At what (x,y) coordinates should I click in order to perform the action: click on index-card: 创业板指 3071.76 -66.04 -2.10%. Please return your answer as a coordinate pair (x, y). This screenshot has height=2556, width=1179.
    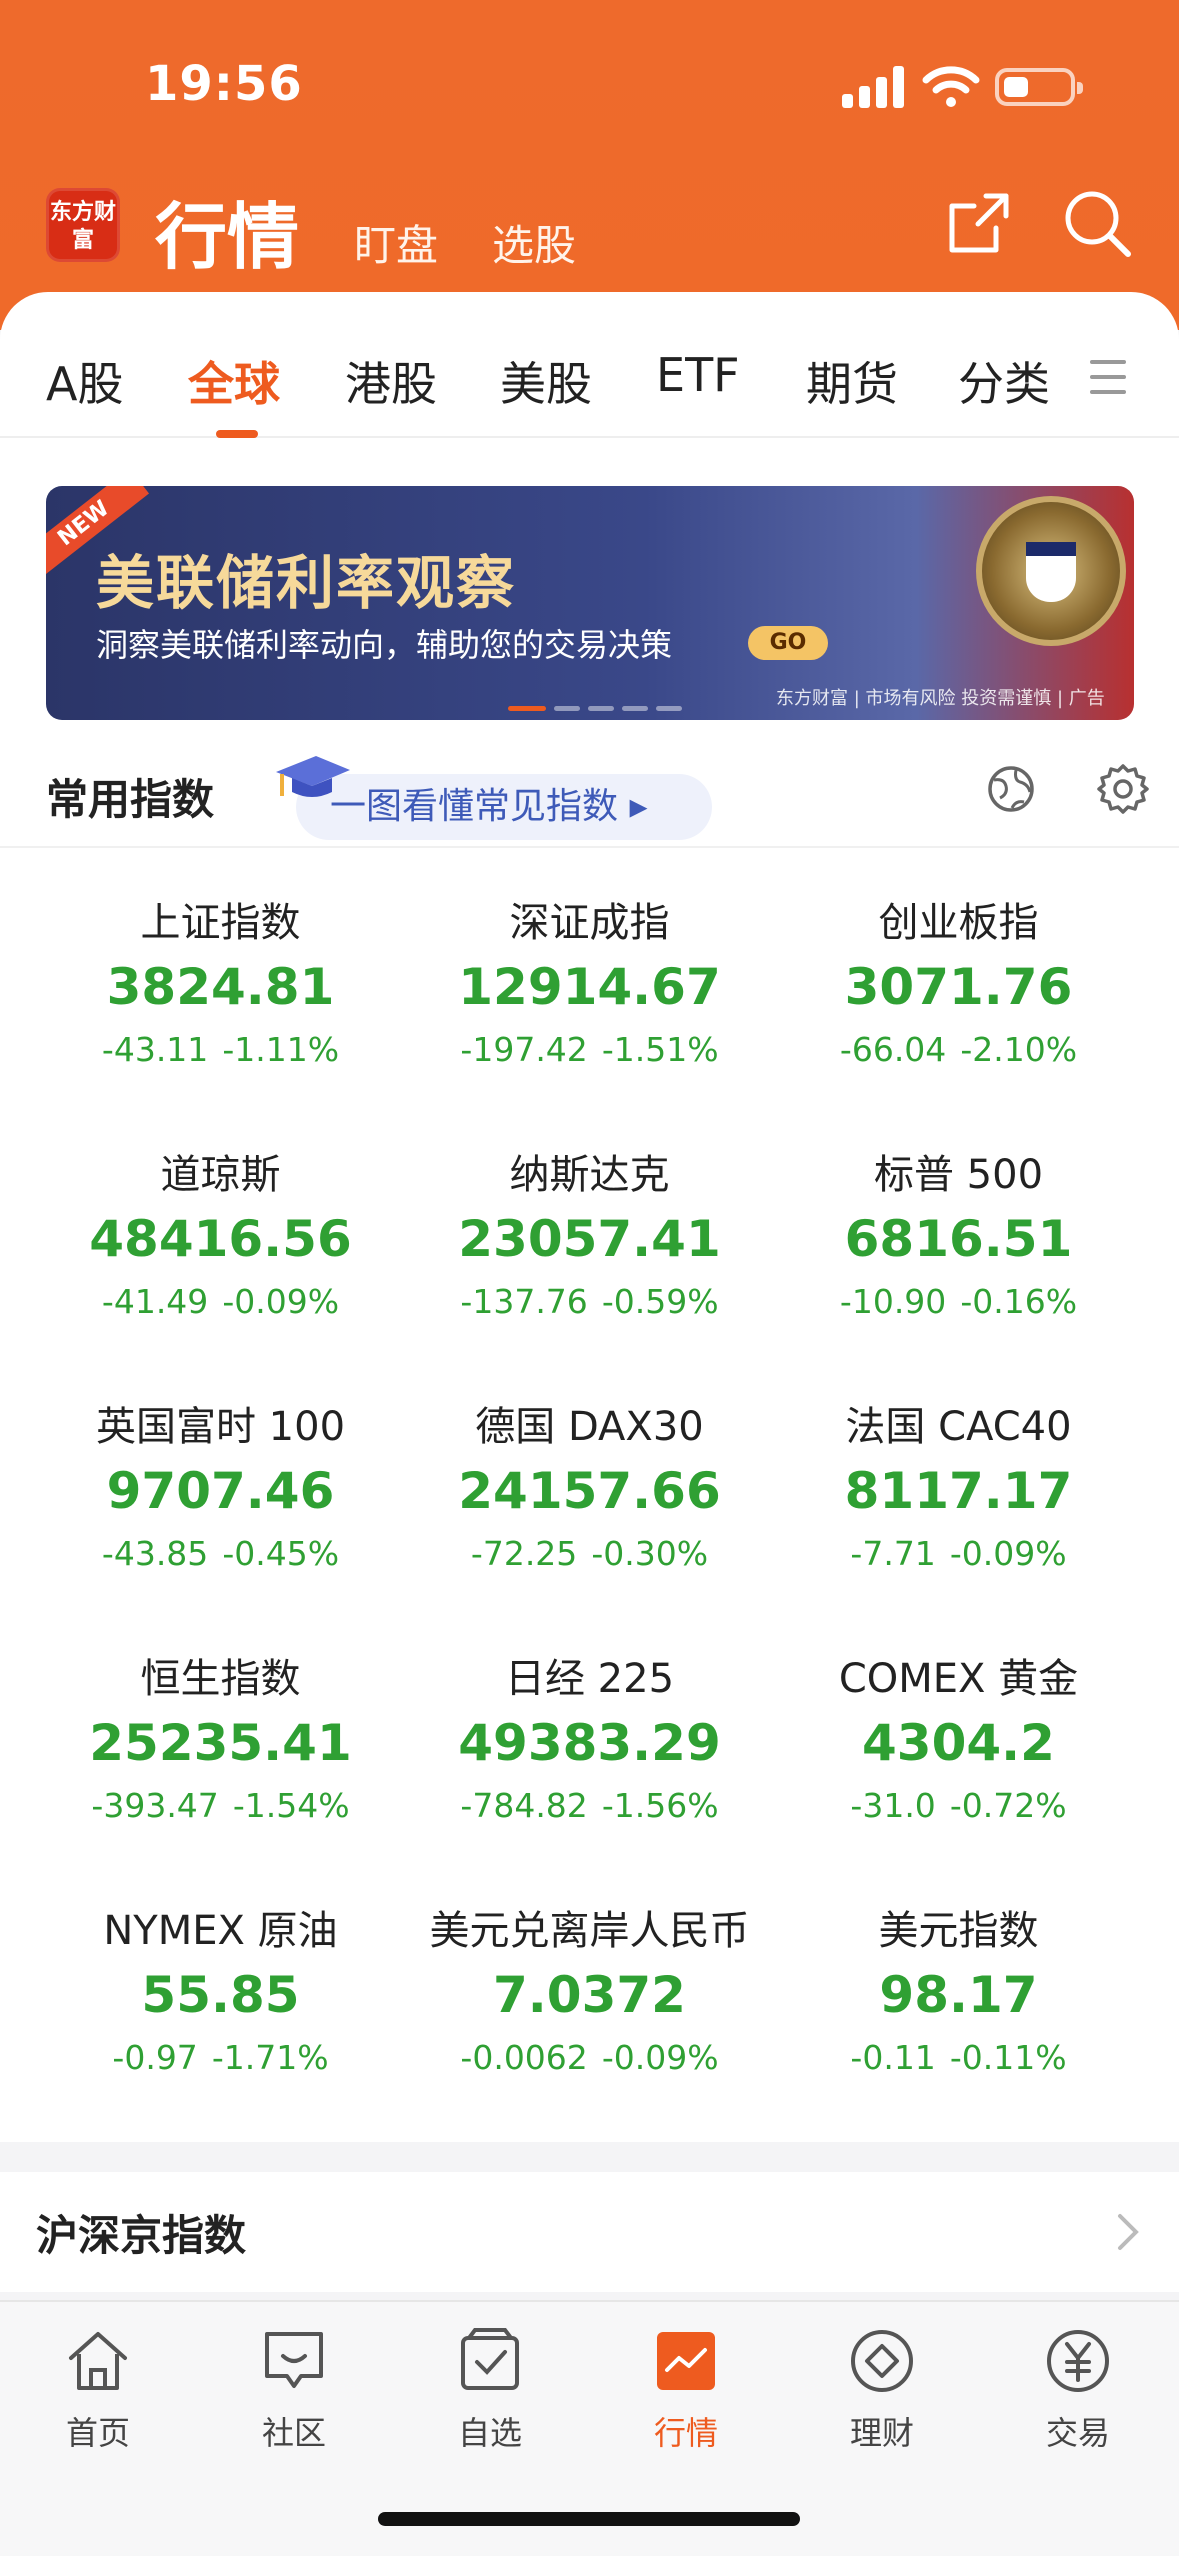
    Looking at the image, I should click on (958, 976).